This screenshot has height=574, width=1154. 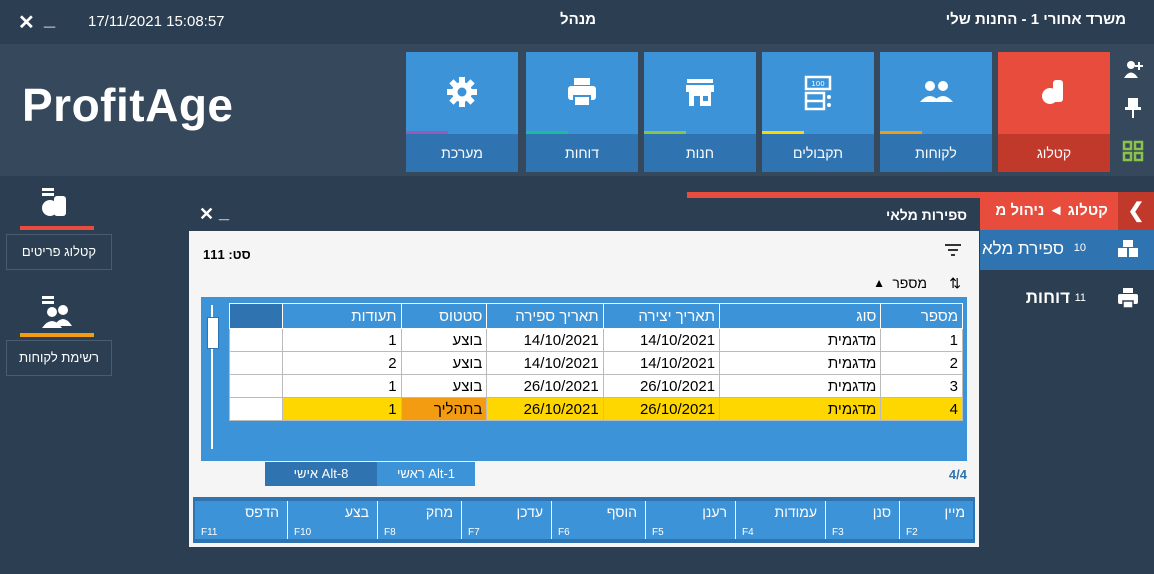 What do you see at coordinates (213, 333) in the screenshot?
I see `scrollbar-thumb` at bounding box center [213, 333].